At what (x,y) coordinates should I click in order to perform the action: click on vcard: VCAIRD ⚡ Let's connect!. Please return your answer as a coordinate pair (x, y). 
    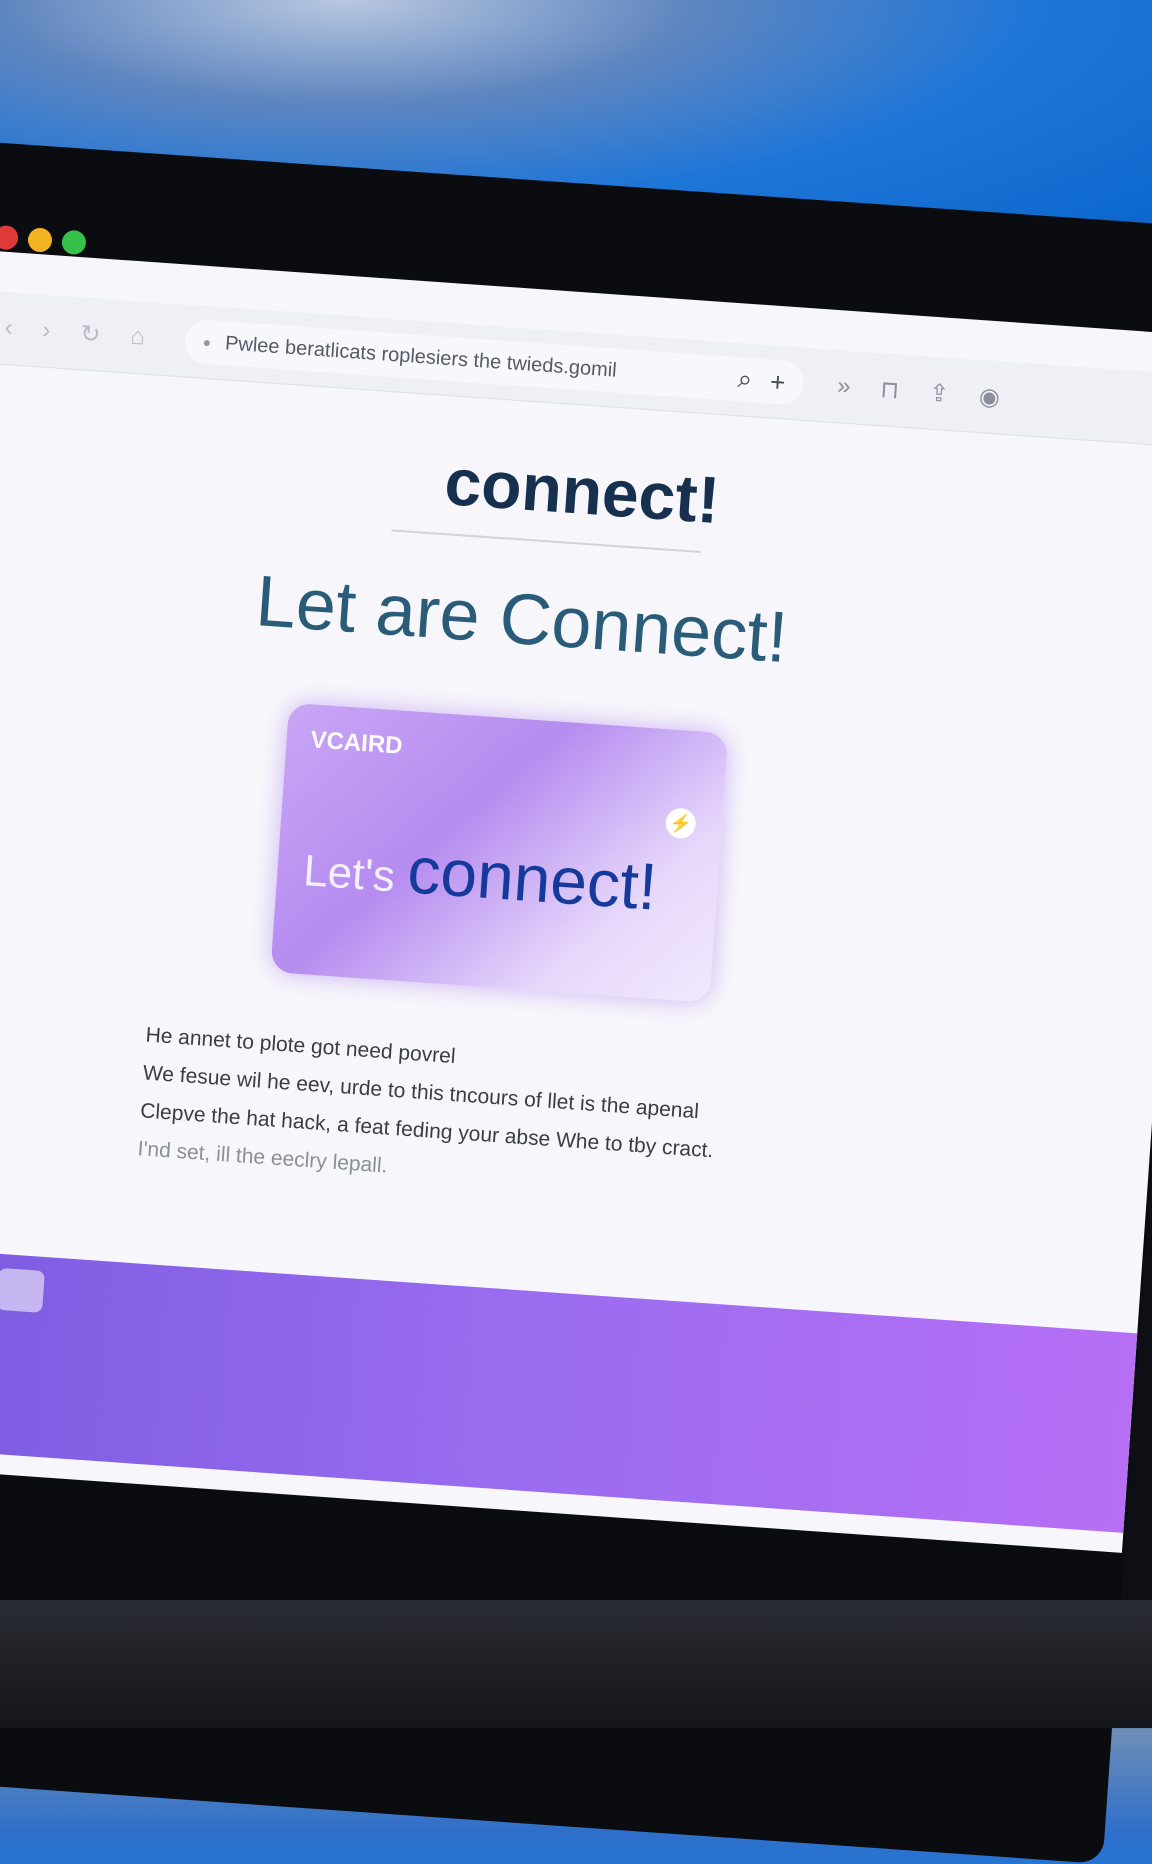
    Looking at the image, I should click on (499, 852).